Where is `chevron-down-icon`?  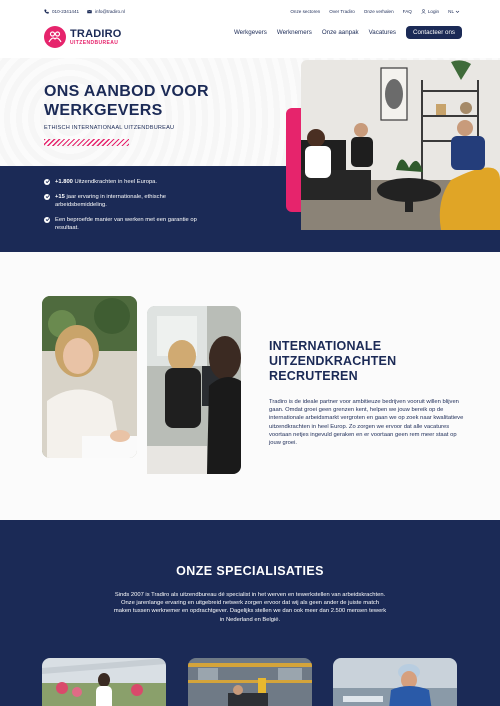 chevron-down-icon is located at coordinates (457, 11).